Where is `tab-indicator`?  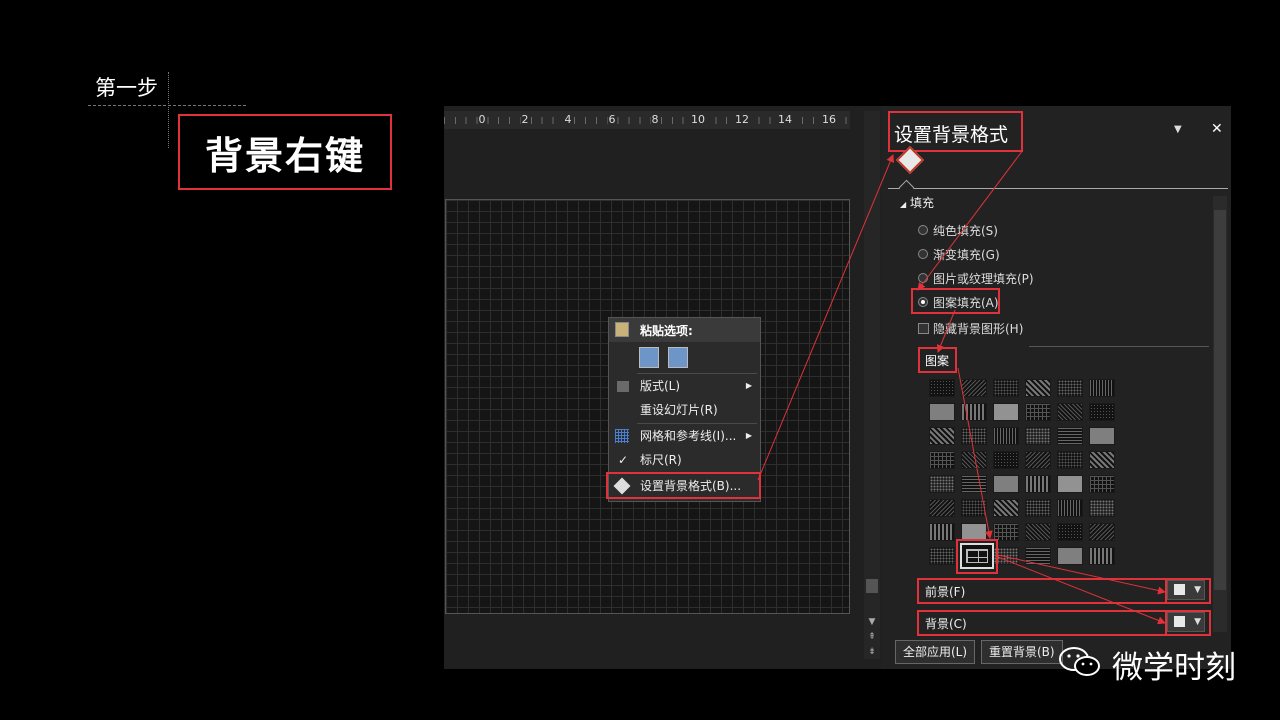
tab-indicator is located at coordinates (906, 187).